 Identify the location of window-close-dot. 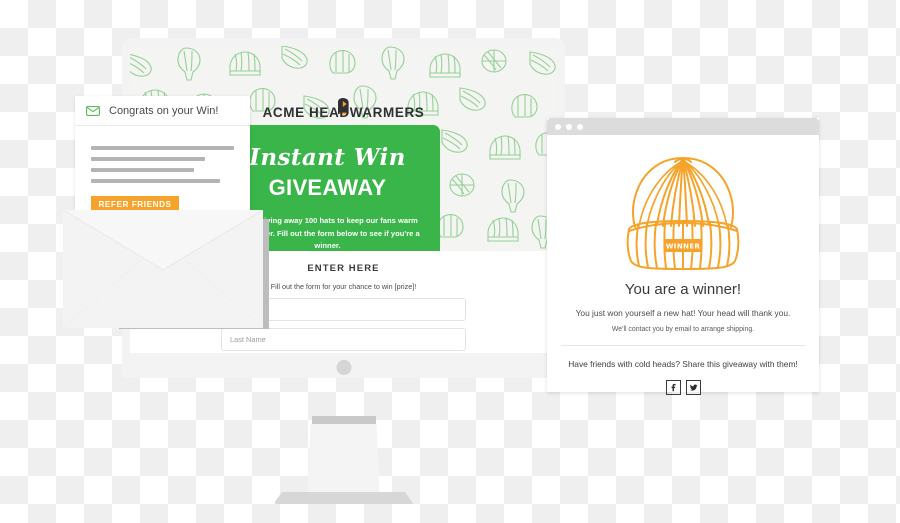
(558, 126).